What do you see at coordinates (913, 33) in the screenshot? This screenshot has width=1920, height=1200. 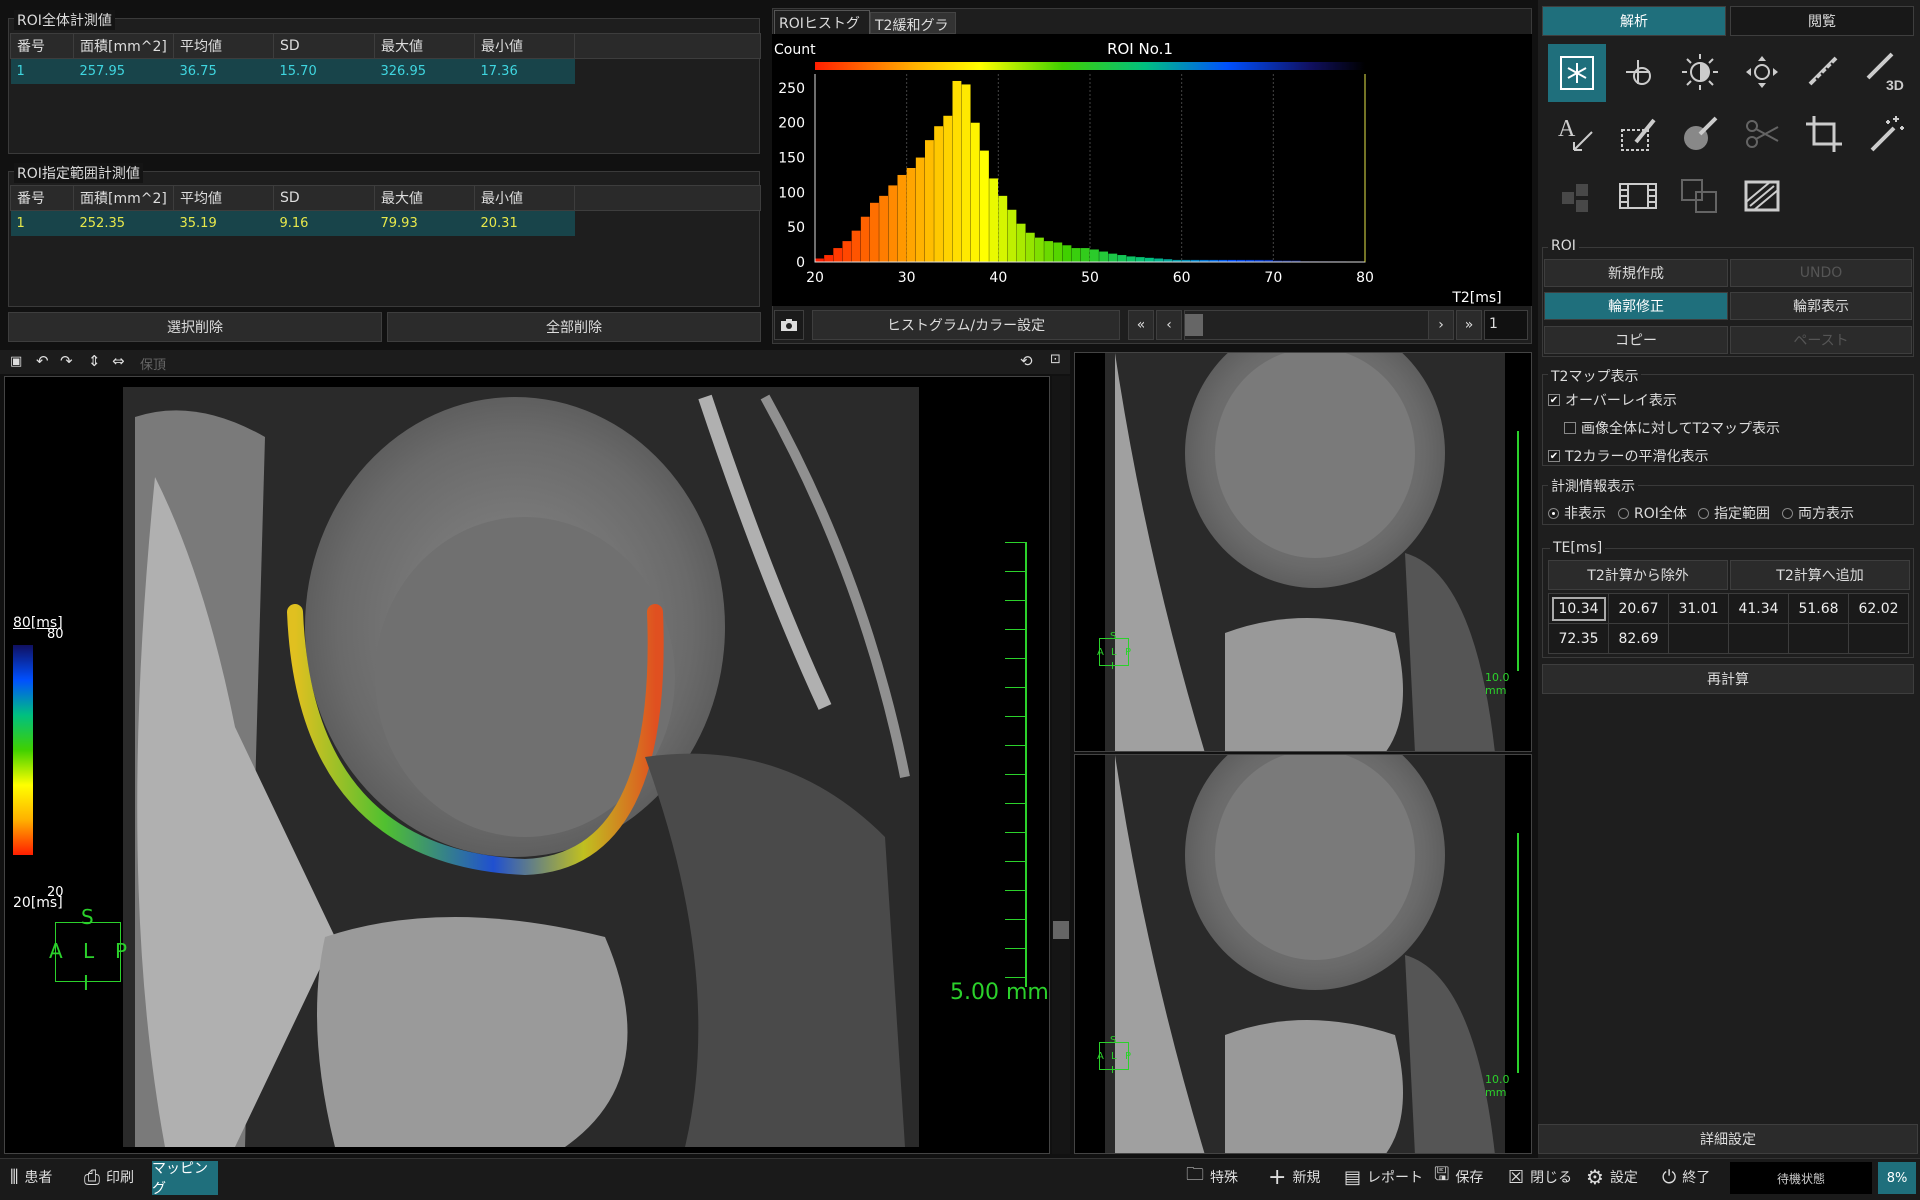 I see `tab-t2-relaxation: T2緩和グラフ` at bounding box center [913, 33].